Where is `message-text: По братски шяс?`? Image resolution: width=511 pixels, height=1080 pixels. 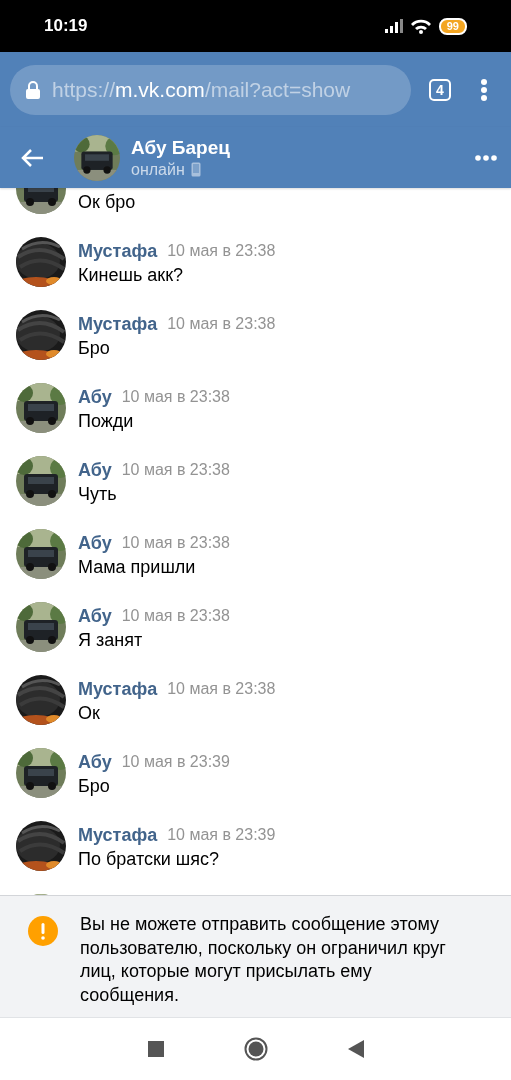 message-text: По братски шяс? is located at coordinates (149, 859).